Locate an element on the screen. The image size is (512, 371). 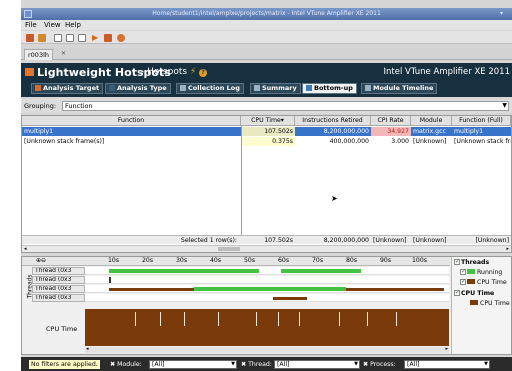
col-header-cpu-time-label: CPU Time is located at coordinates (266, 120).